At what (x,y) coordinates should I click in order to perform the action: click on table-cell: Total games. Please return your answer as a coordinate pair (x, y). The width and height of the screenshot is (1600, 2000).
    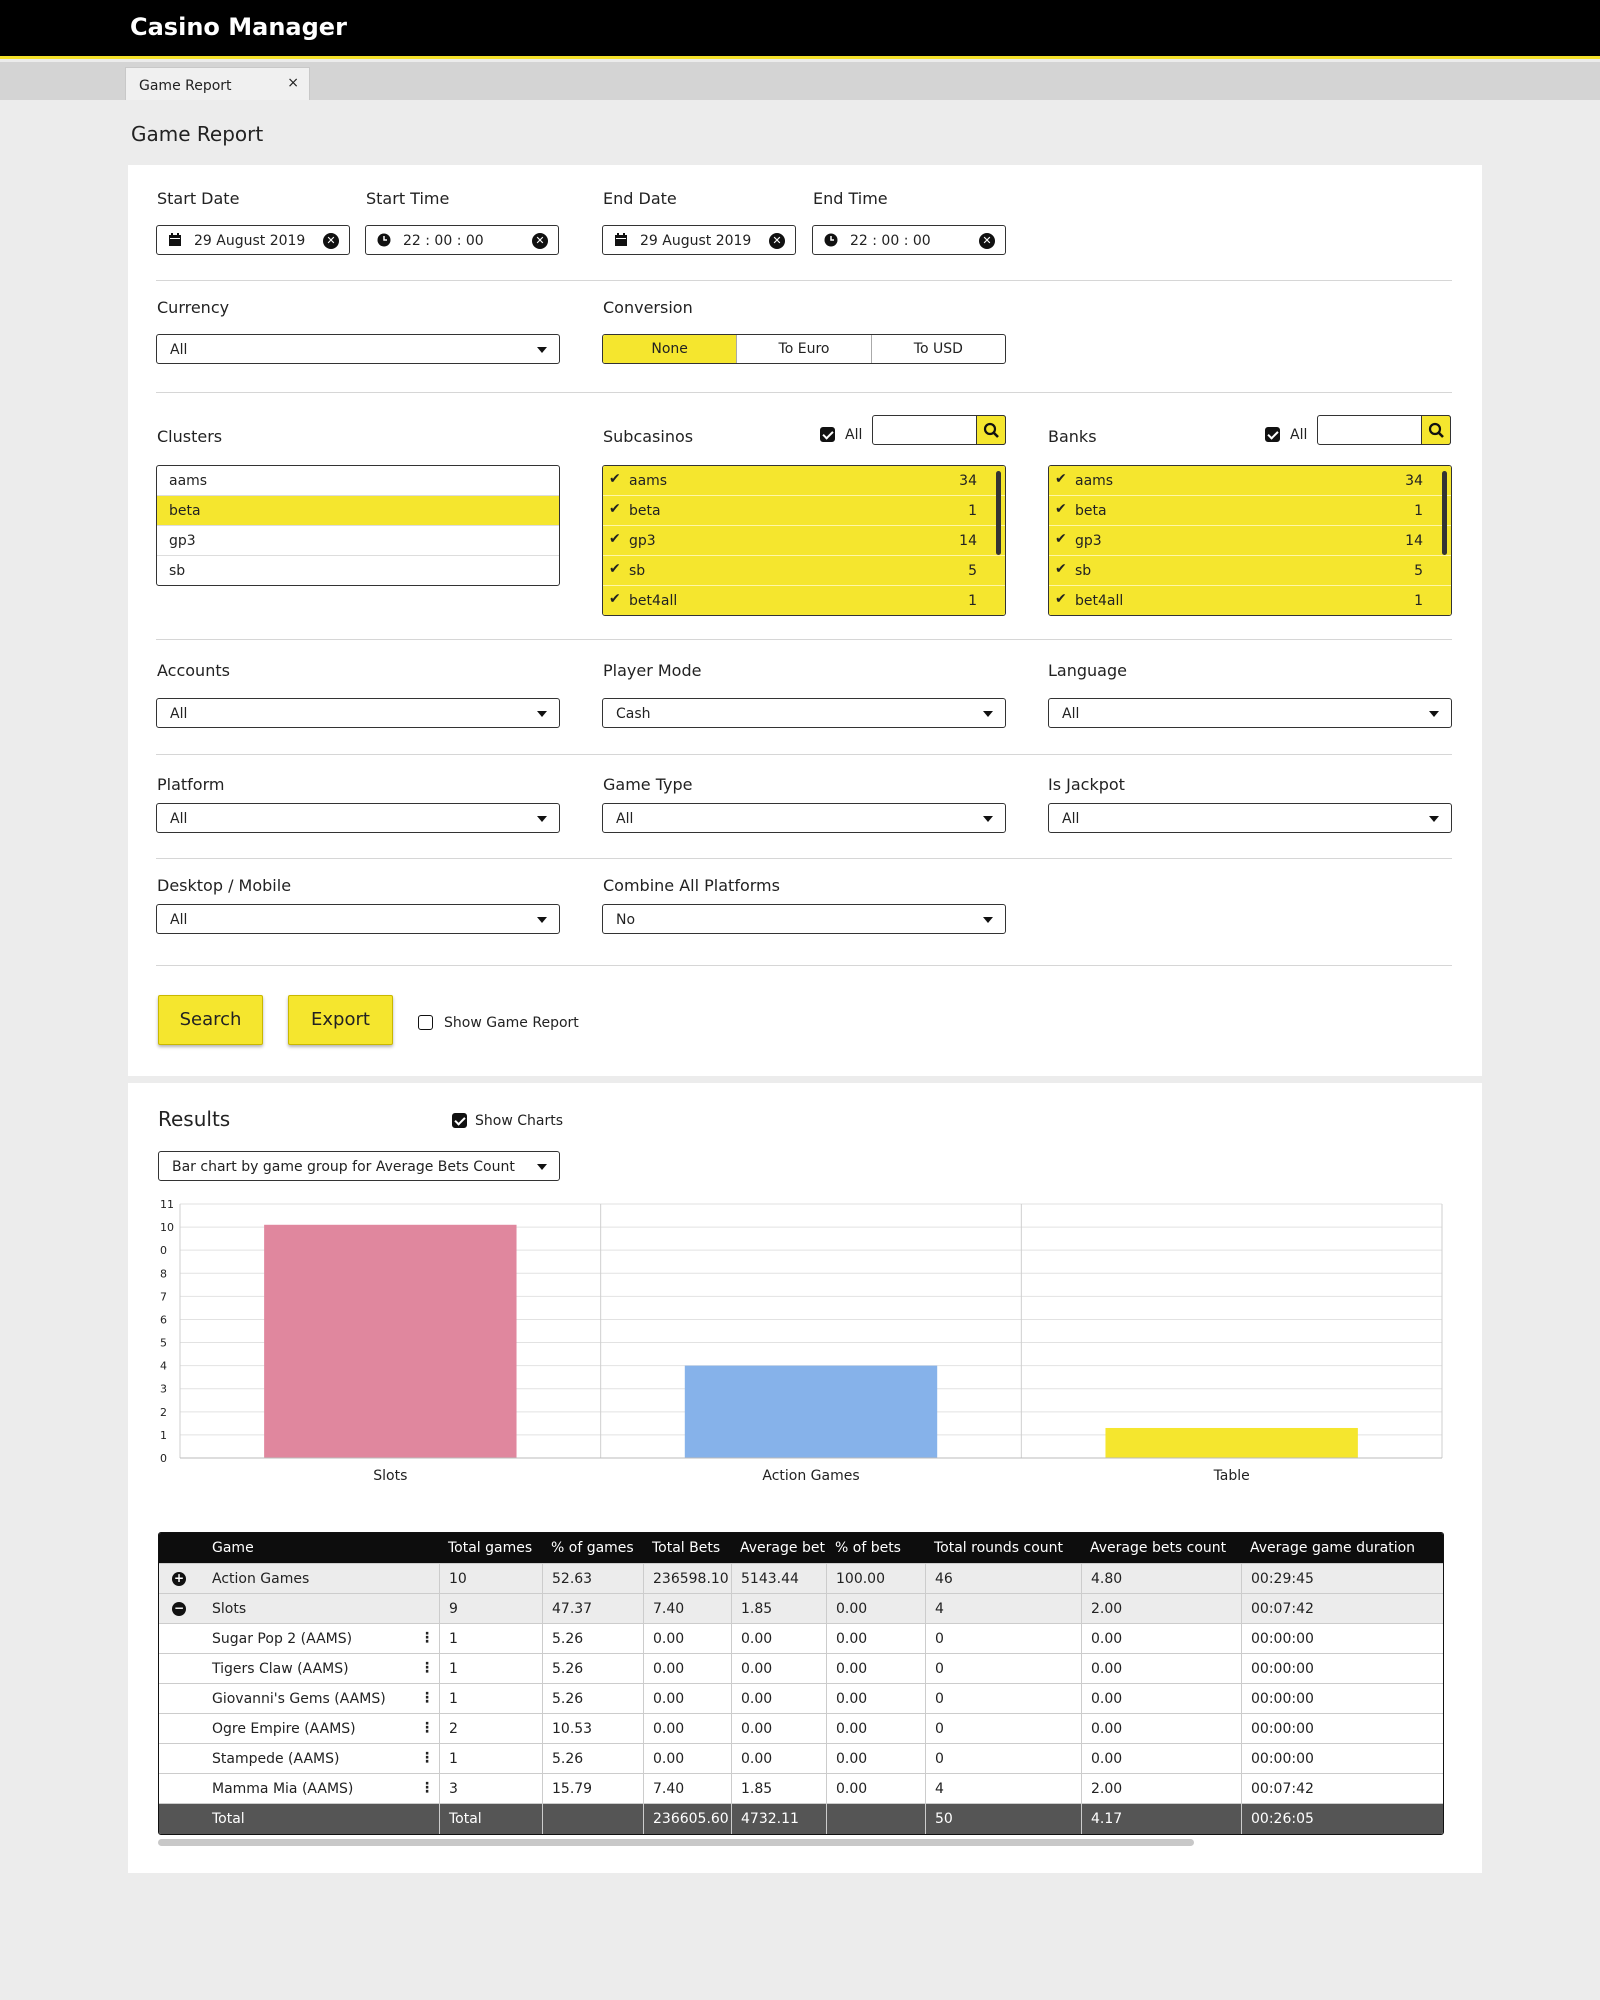
    Looking at the image, I should click on (490, 1548).